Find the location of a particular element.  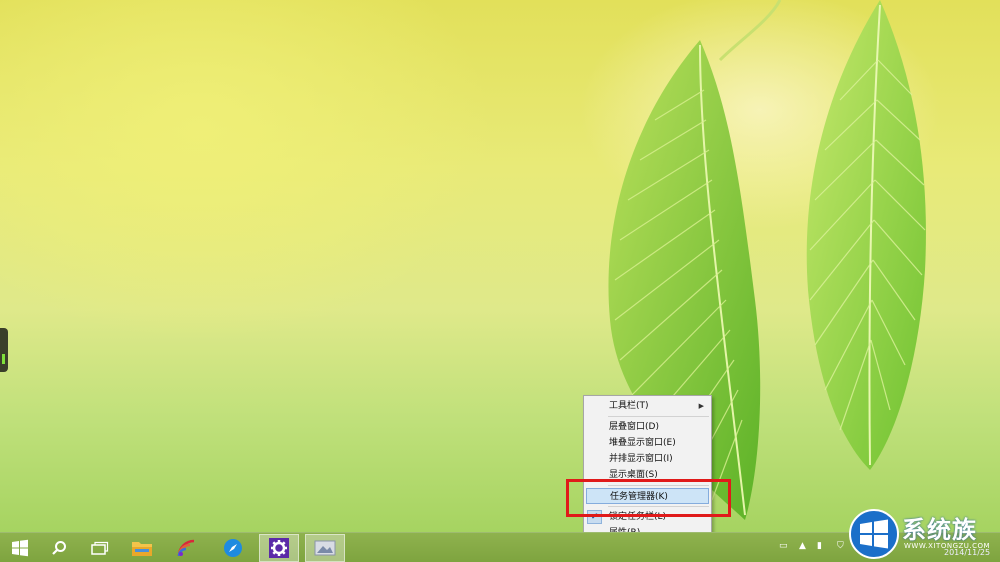

rss-app-icon is located at coordinates (186, 548).